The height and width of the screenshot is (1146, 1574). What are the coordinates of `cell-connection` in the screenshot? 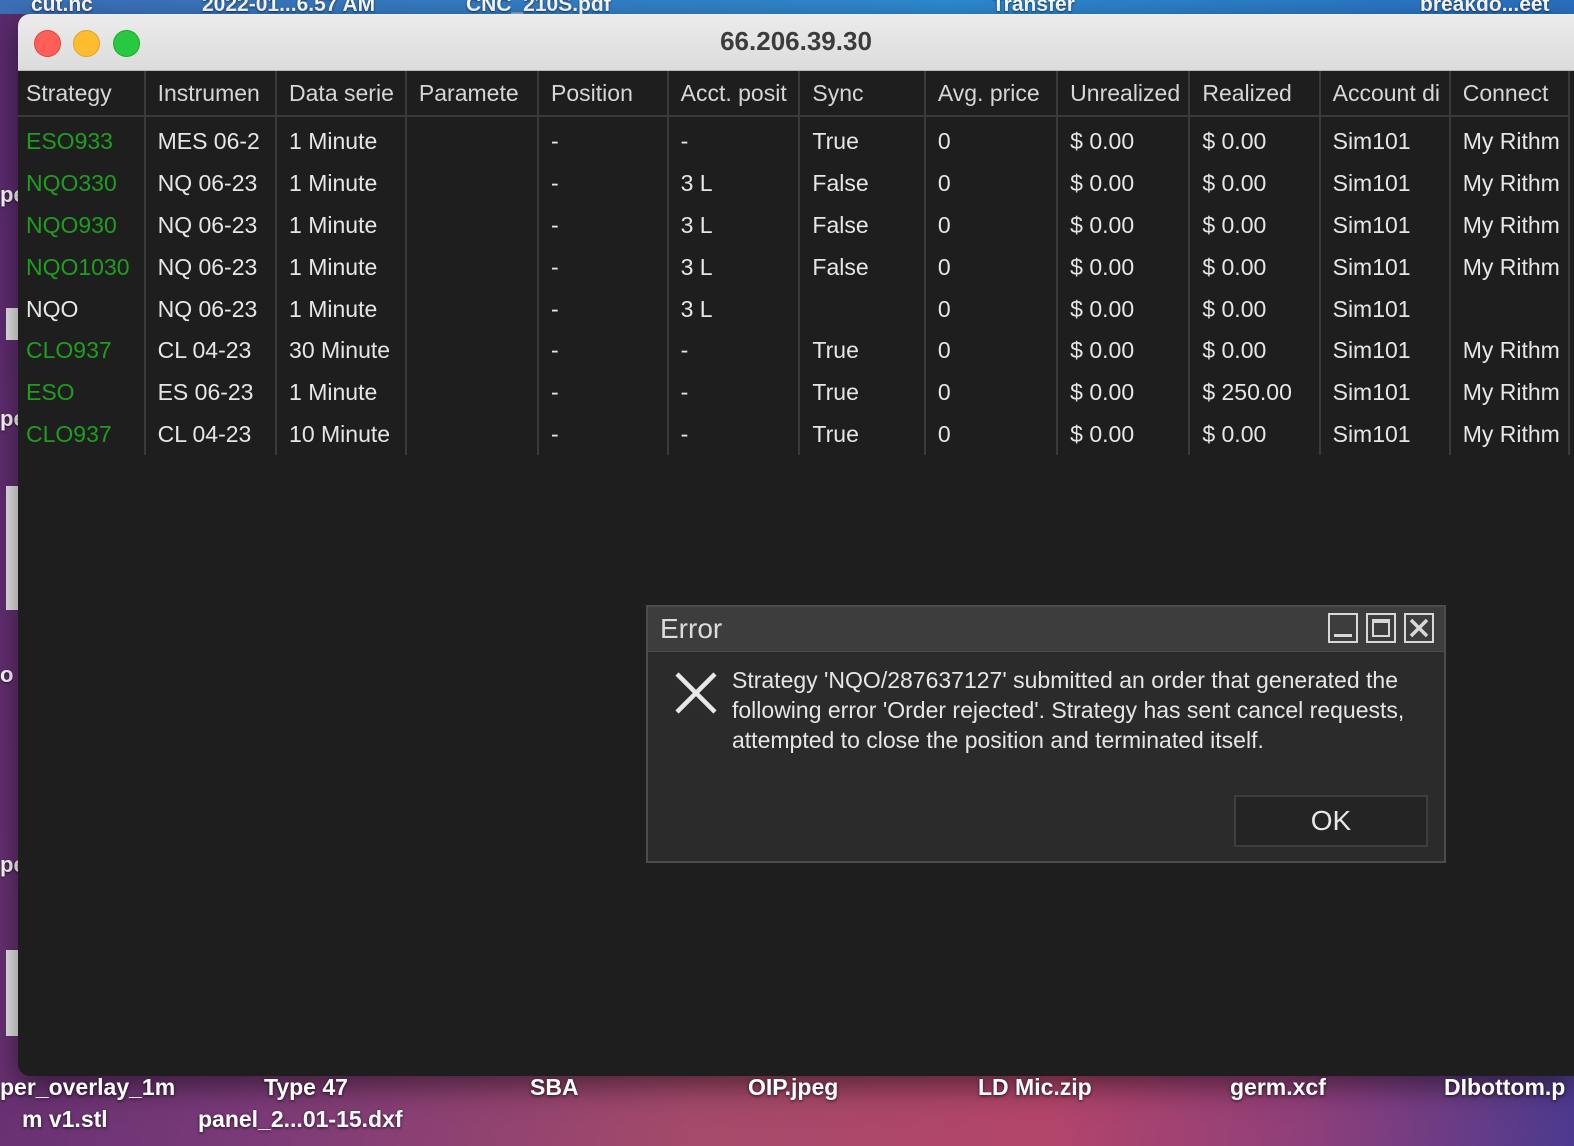 It's located at (1510, 309).